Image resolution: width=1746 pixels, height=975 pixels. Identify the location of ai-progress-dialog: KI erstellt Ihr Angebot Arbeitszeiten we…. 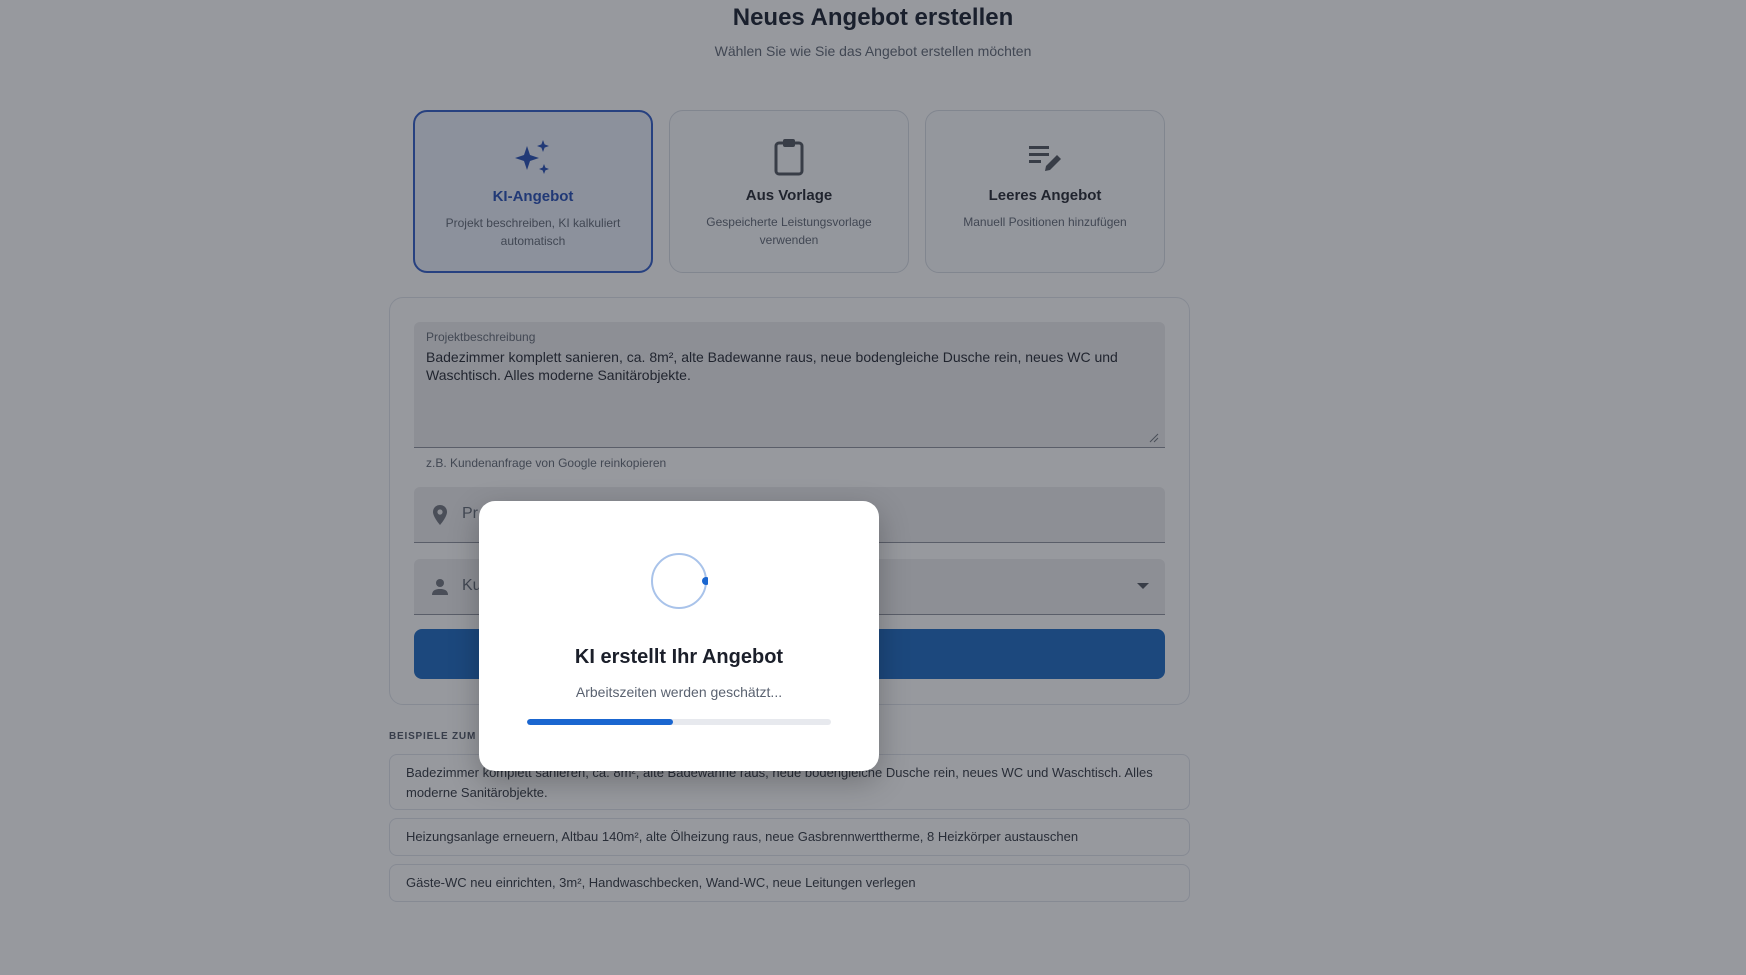
(679, 636).